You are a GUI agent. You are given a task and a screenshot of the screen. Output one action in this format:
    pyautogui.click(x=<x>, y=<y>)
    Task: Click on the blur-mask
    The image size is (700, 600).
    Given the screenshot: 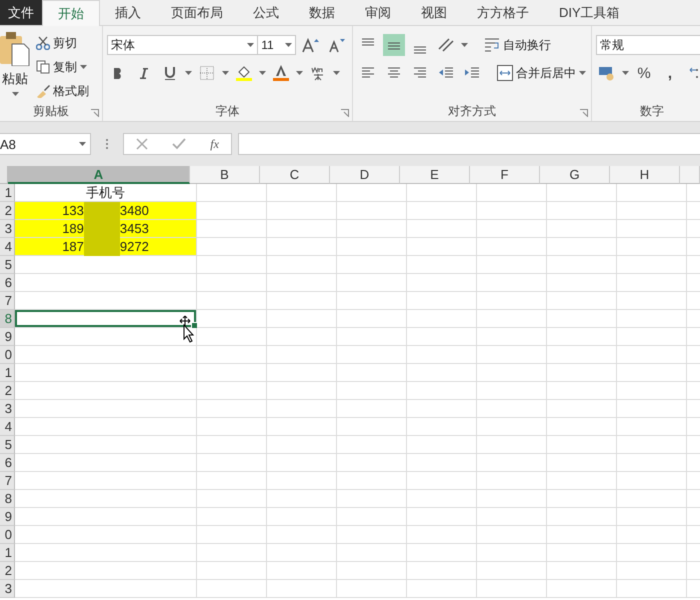 What is the action you would take?
    pyautogui.click(x=102, y=211)
    